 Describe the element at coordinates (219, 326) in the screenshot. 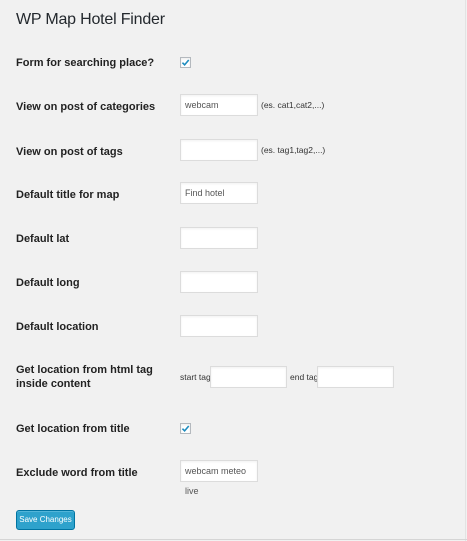

I see `default-location-input` at that location.